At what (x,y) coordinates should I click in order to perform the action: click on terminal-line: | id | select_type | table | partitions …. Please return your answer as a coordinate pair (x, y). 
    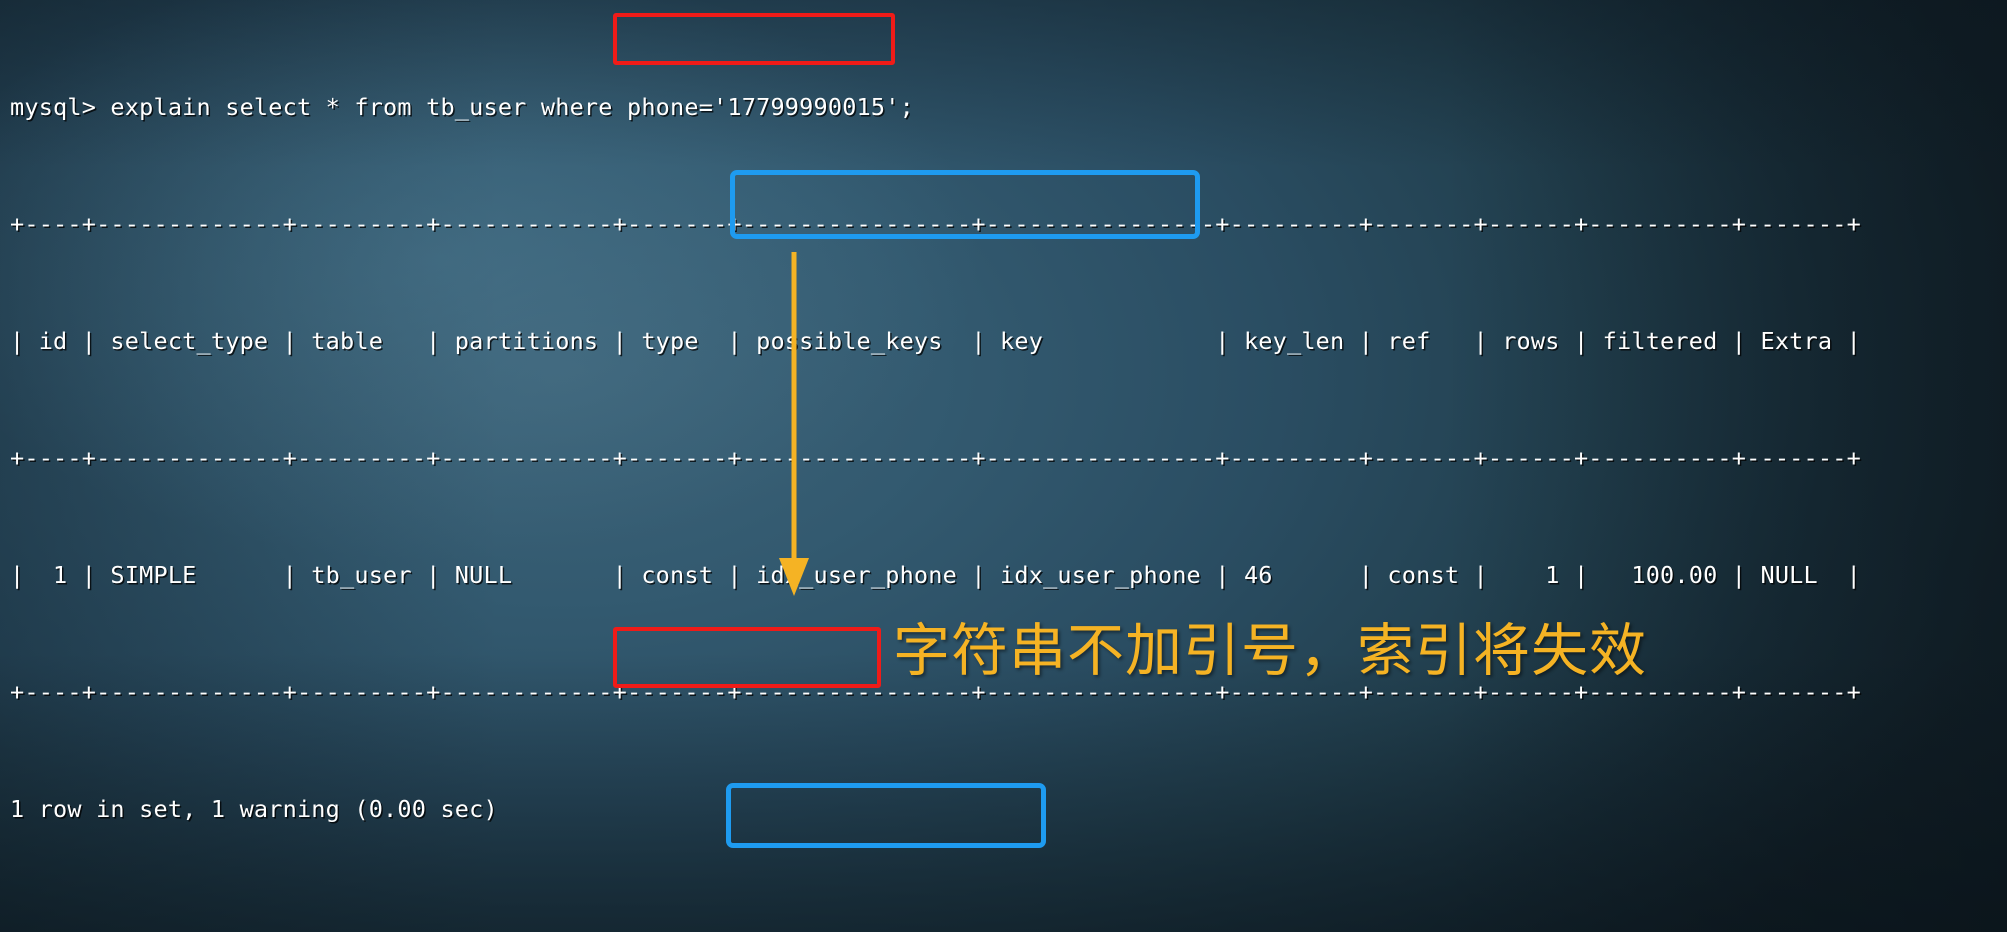
    Looking at the image, I should click on (935, 341).